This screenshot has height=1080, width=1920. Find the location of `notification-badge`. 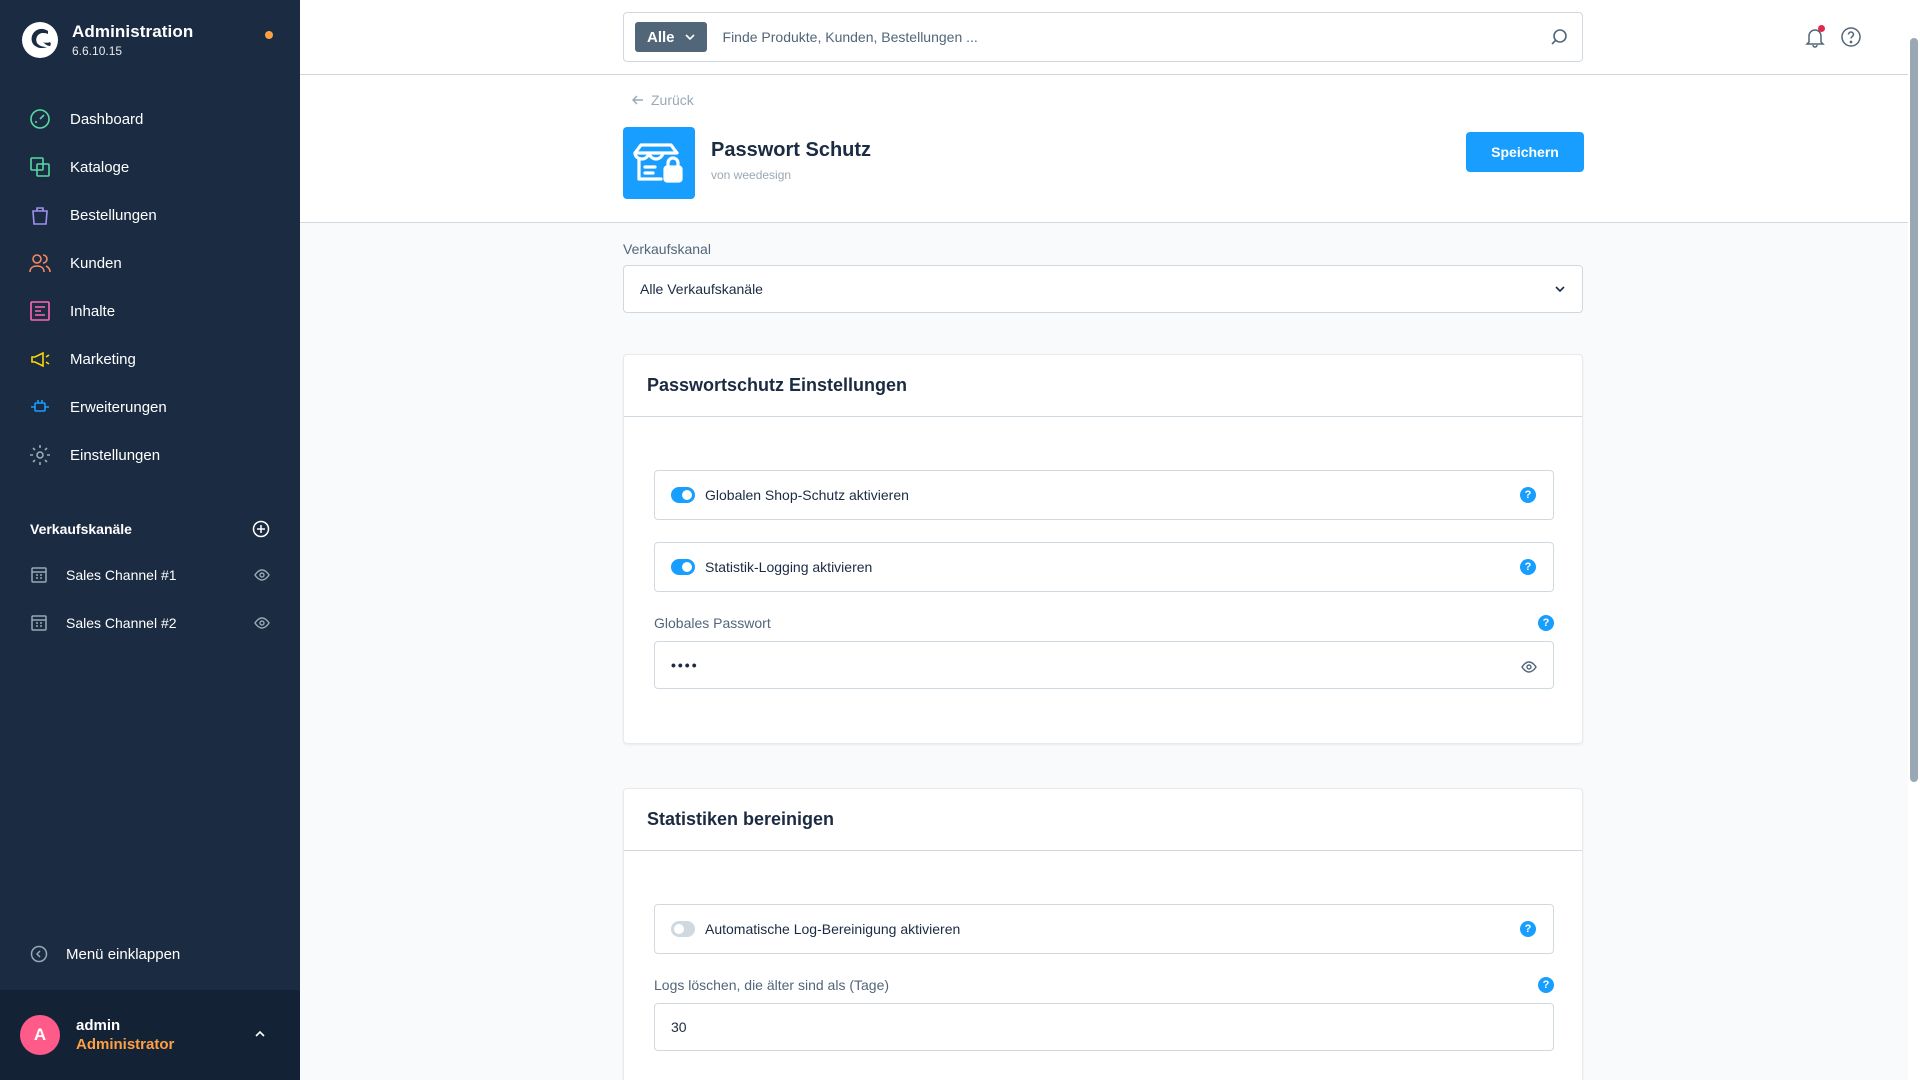

notification-badge is located at coordinates (1821, 28).